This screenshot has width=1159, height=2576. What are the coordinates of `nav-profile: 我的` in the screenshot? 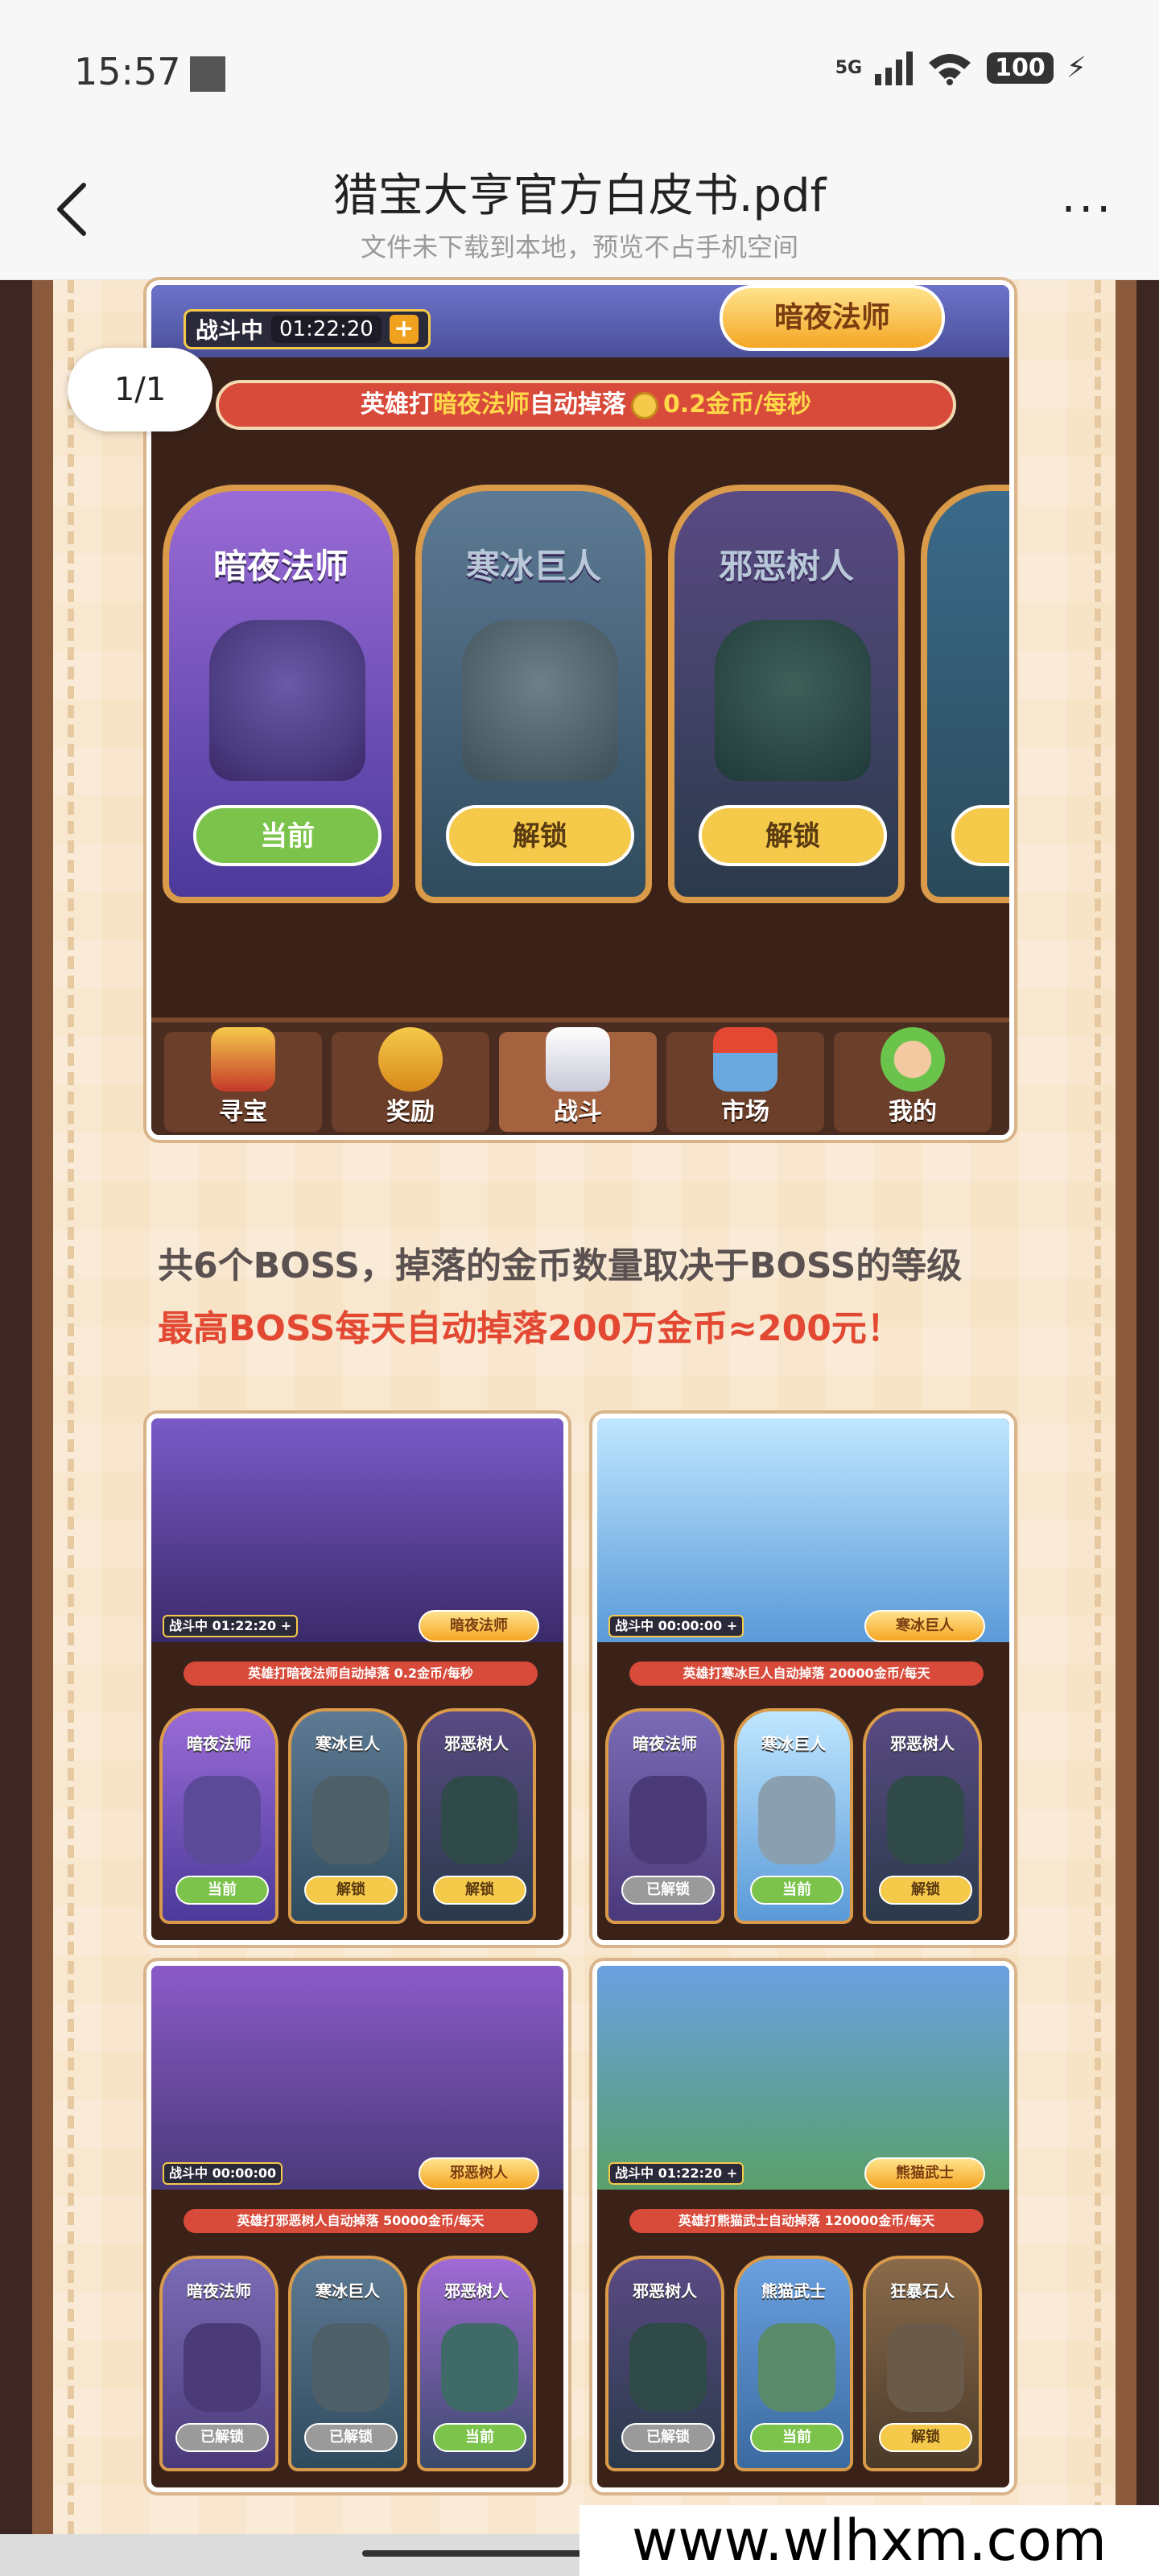 It's located at (913, 1079).